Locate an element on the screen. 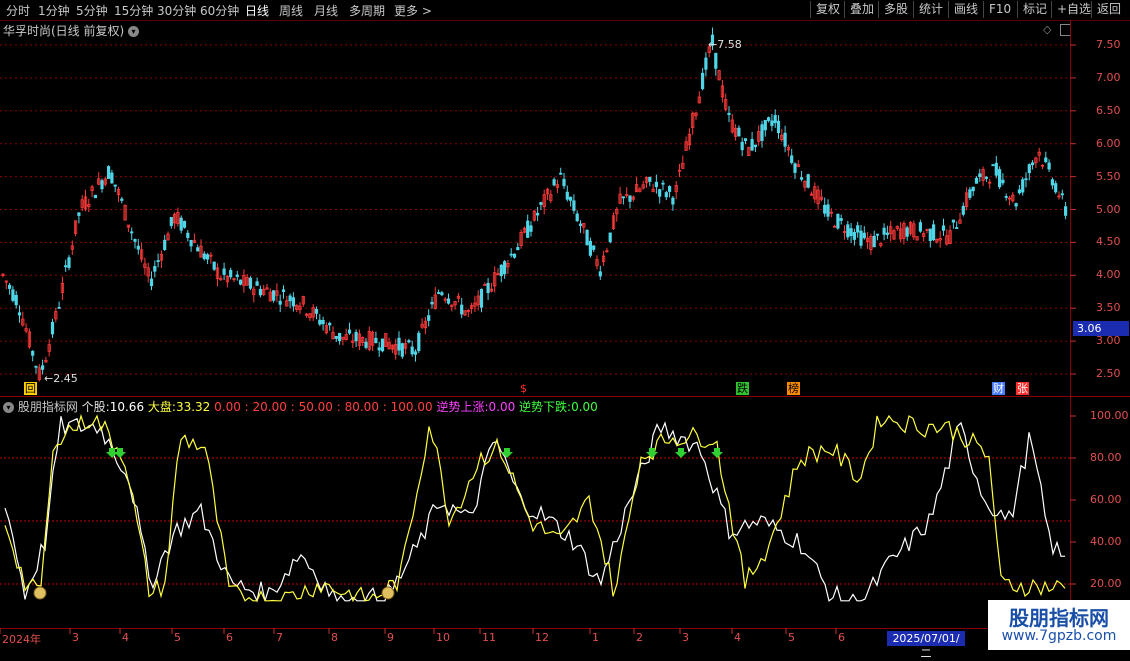 This screenshot has width=1130, height=661. time-axis-label: 8 is located at coordinates (334, 637).